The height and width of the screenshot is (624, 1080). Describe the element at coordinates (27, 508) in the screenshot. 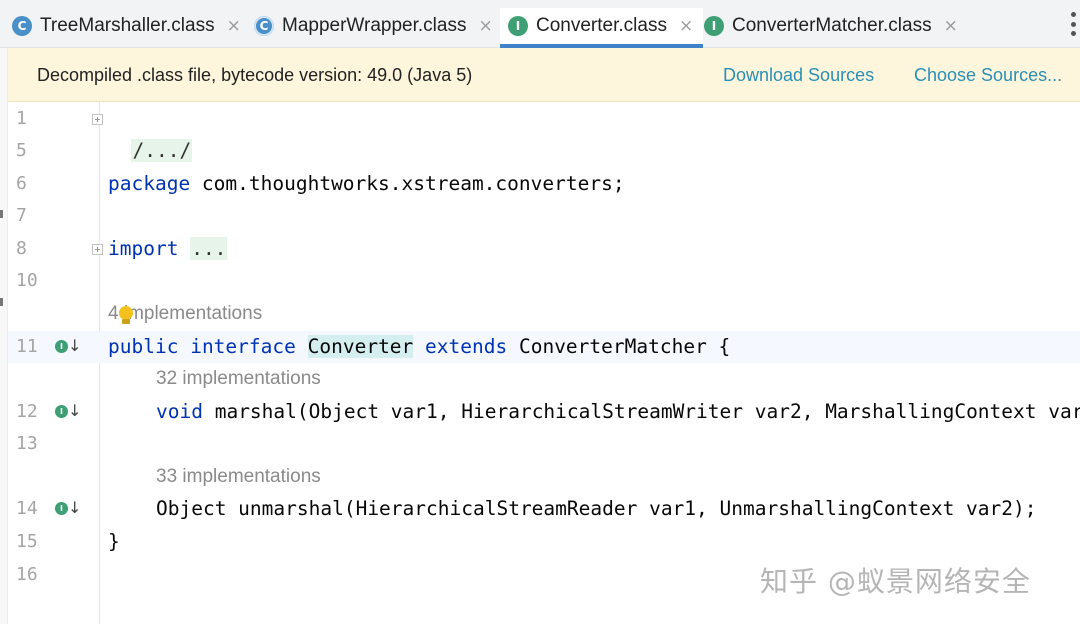

I see `line-number: 14` at that location.